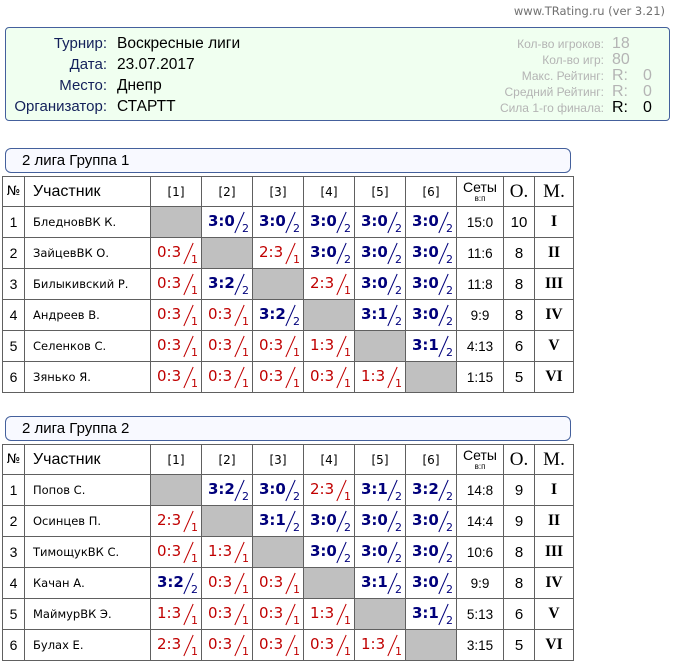 The height and width of the screenshot is (662, 675). I want to click on stat-final-strength: Сила 1-го финала: R: 0, so click(337, 108).